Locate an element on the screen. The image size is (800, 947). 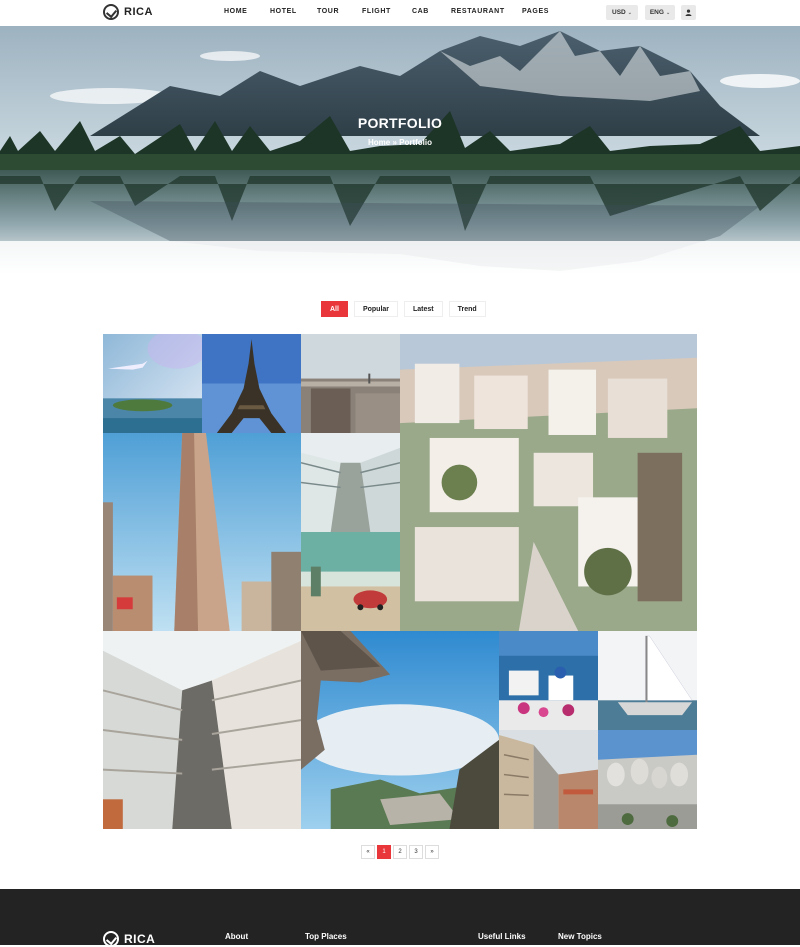
portfolio-filters: All Popular Latest Trend is located at coordinates (403, 309).